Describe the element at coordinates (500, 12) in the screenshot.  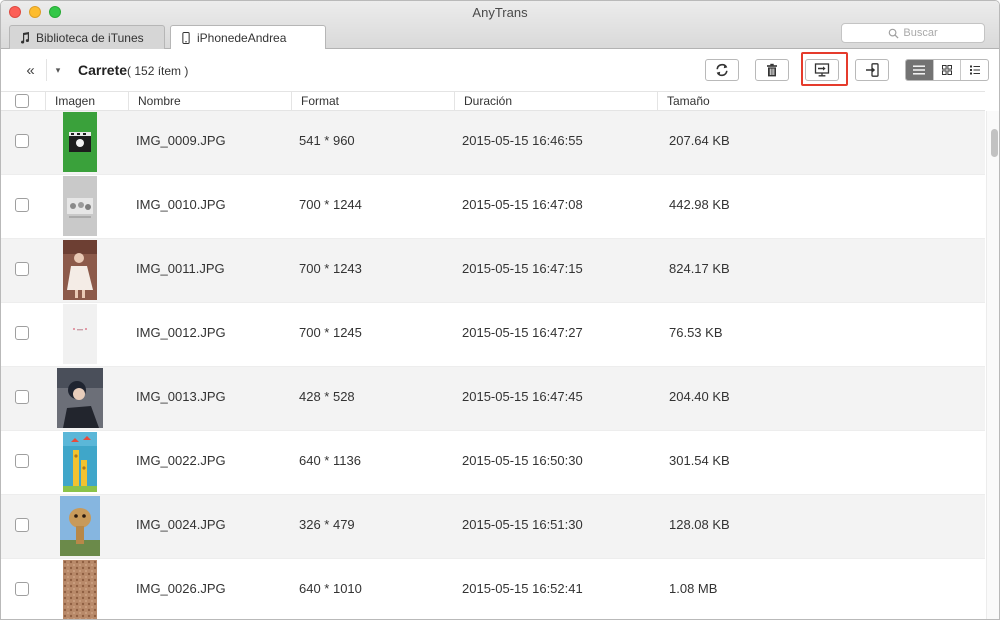
I see `app-title: AnyTrans` at that location.